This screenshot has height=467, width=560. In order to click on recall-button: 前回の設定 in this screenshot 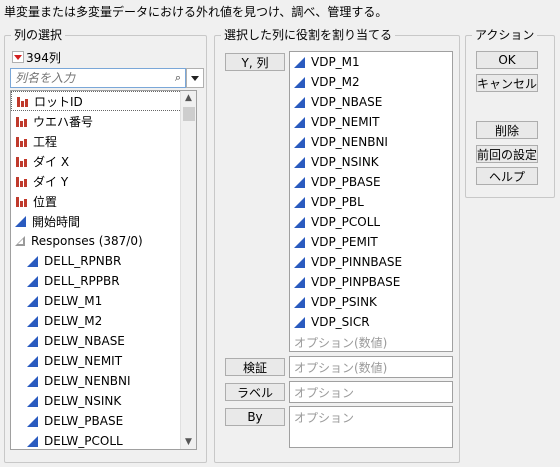, I will do `click(507, 154)`.